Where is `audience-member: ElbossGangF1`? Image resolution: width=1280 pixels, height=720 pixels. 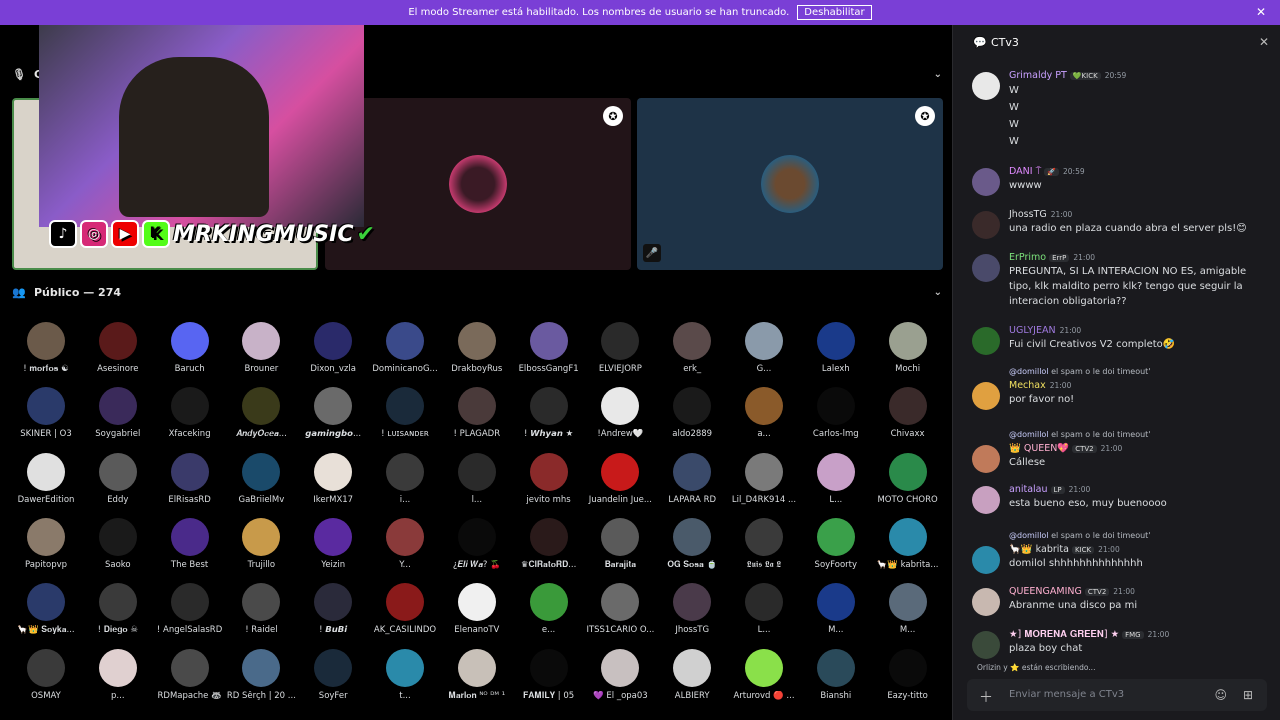 audience-member: ElbossGangF1 is located at coordinates (549, 353).